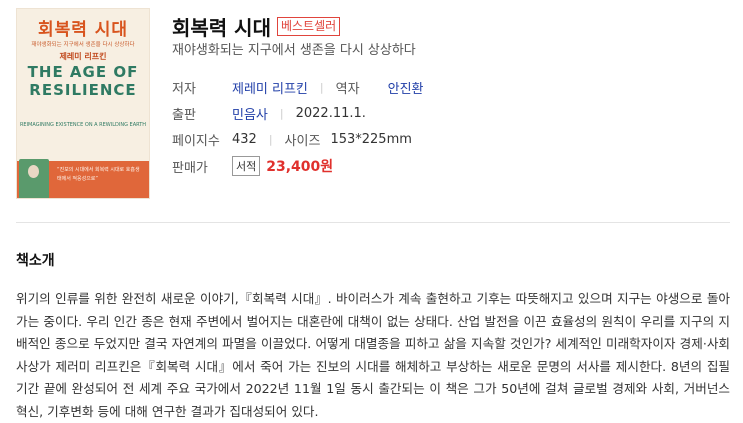 This screenshot has height=423, width=743. Describe the element at coordinates (270, 87) in the screenshot. I see `author-link: 제레미 리프킨` at that location.